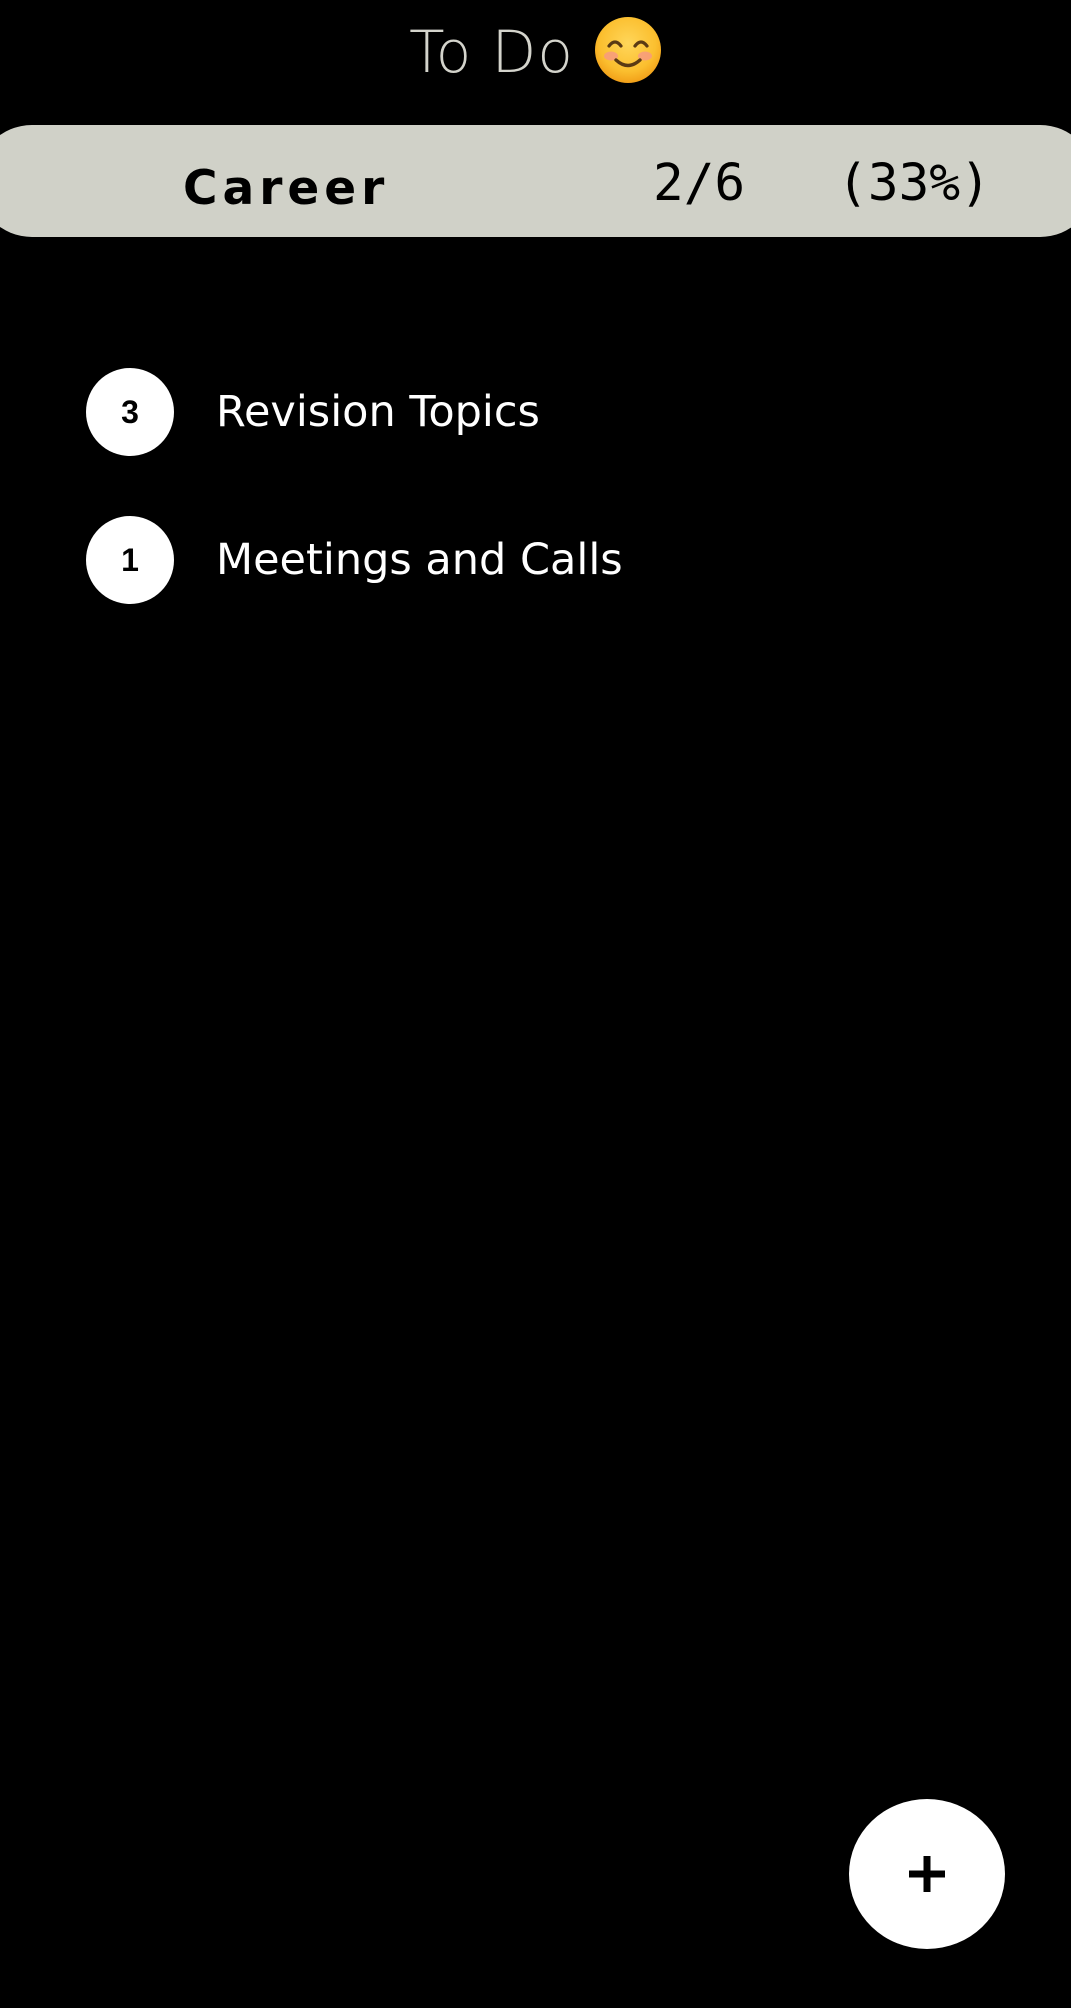  Describe the element at coordinates (286, 188) in the screenshot. I see `category-name: Career` at that location.